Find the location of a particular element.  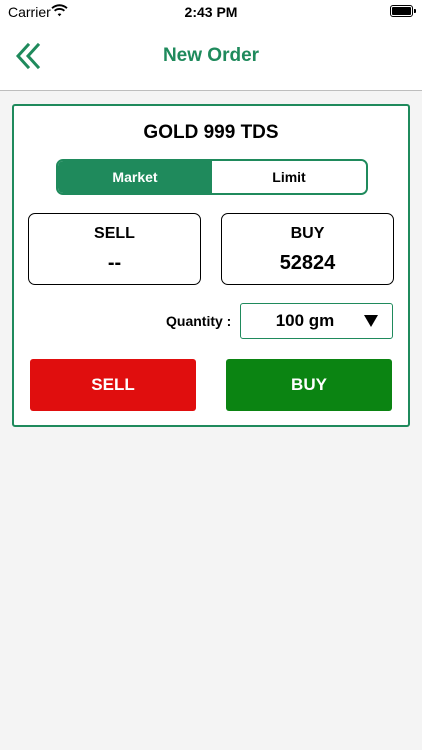

sell-button: SELL is located at coordinates (113, 385).